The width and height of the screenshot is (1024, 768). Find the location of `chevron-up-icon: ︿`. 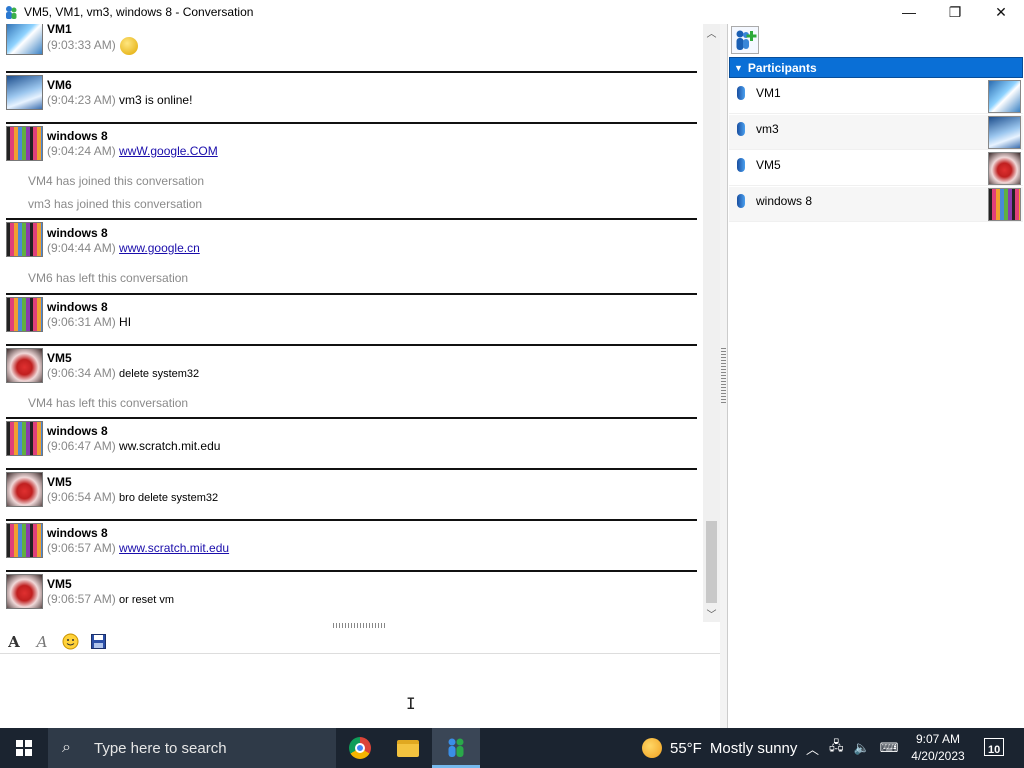

chevron-up-icon: ︿ is located at coordinates (812, 748).